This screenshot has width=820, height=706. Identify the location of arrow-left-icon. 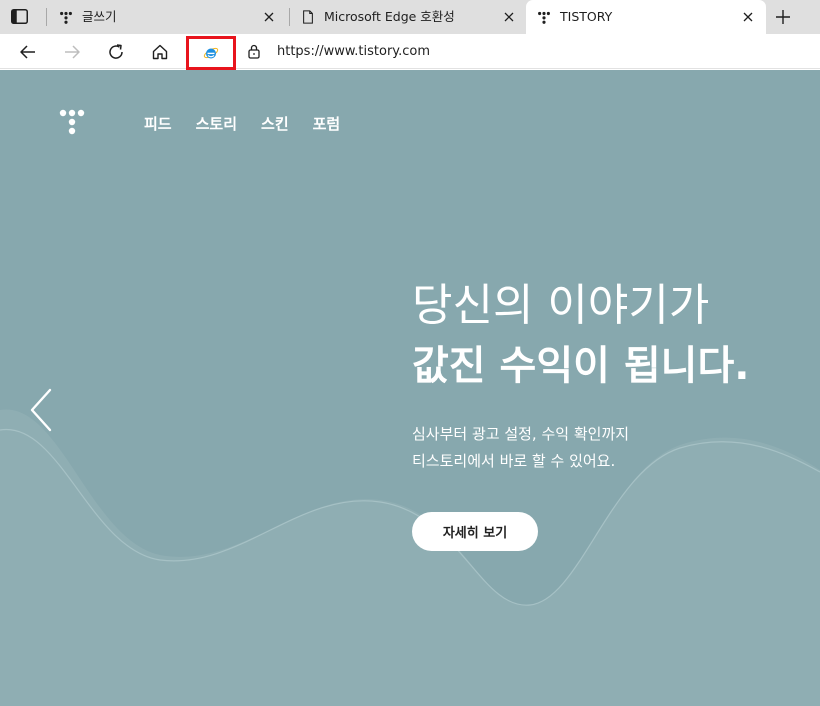
(27, 52).